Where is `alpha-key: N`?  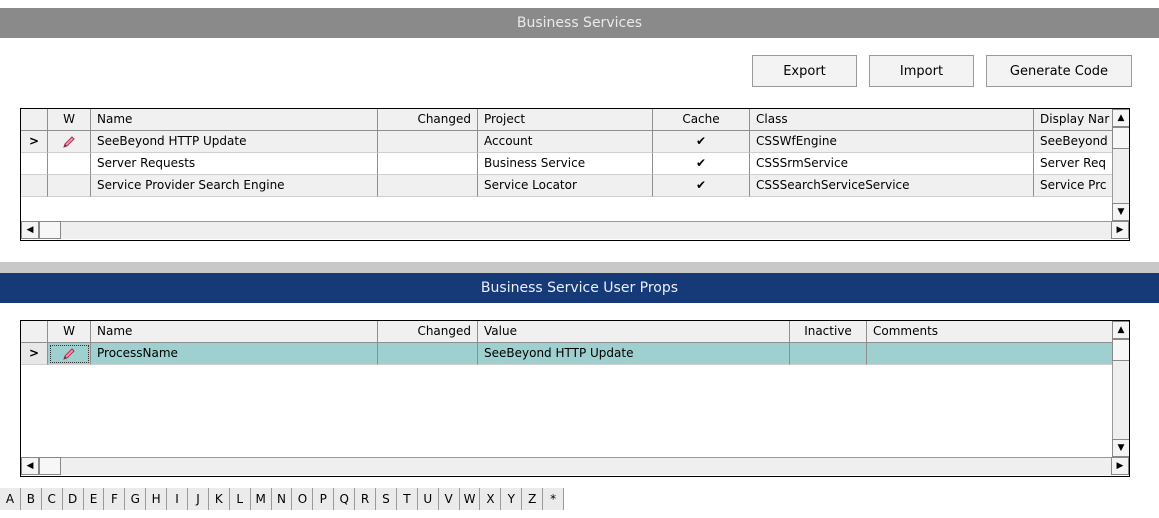
alpha-key: N is located at coordinates (282, 499).